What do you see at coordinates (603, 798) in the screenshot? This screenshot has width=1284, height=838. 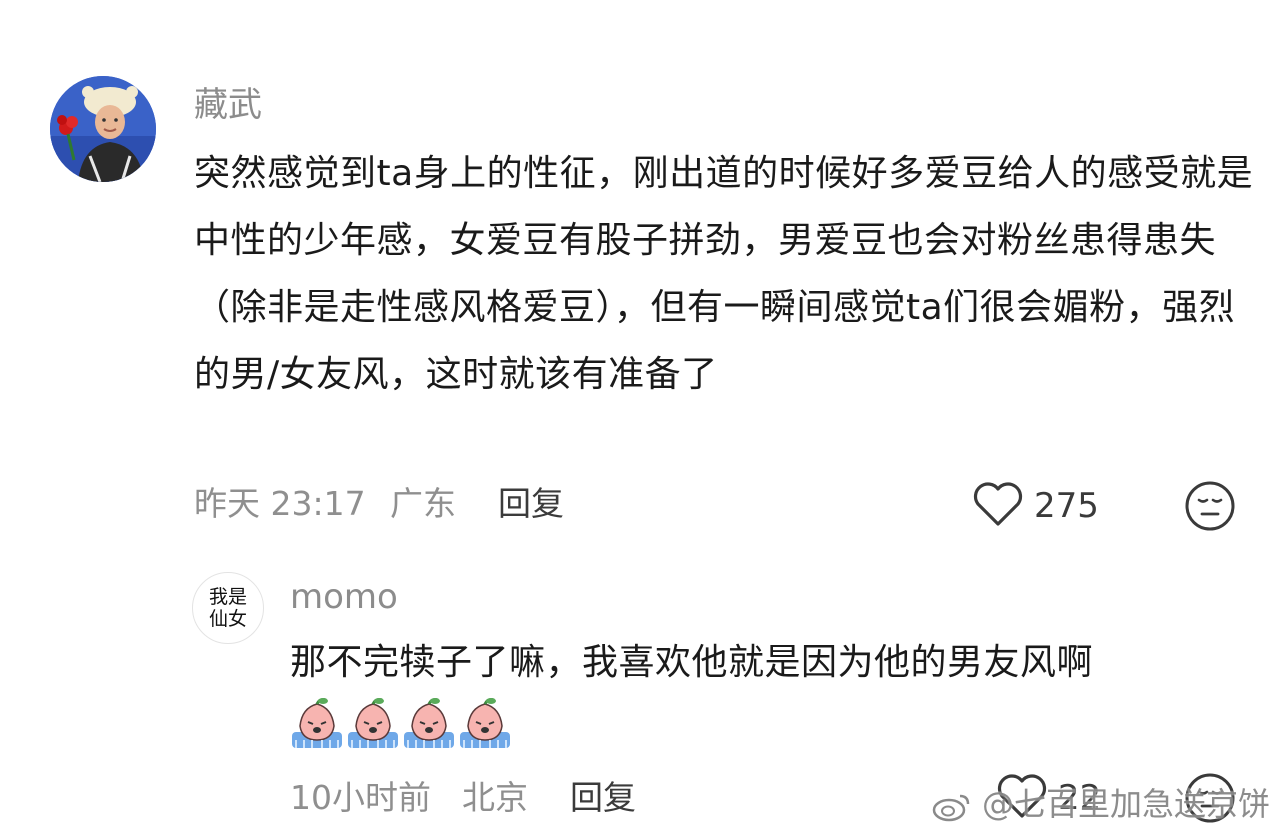 I see `reply-reply-button: 回复` at bounding box center [603, 798].